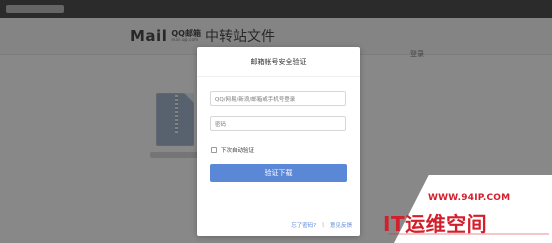 This screenshot has width=552, height=243. What do you see at coordinates (278, 62) in the screenshot?
I see `modal-title: 邮箱帐号安全验证` at bounding box center [278, 62].